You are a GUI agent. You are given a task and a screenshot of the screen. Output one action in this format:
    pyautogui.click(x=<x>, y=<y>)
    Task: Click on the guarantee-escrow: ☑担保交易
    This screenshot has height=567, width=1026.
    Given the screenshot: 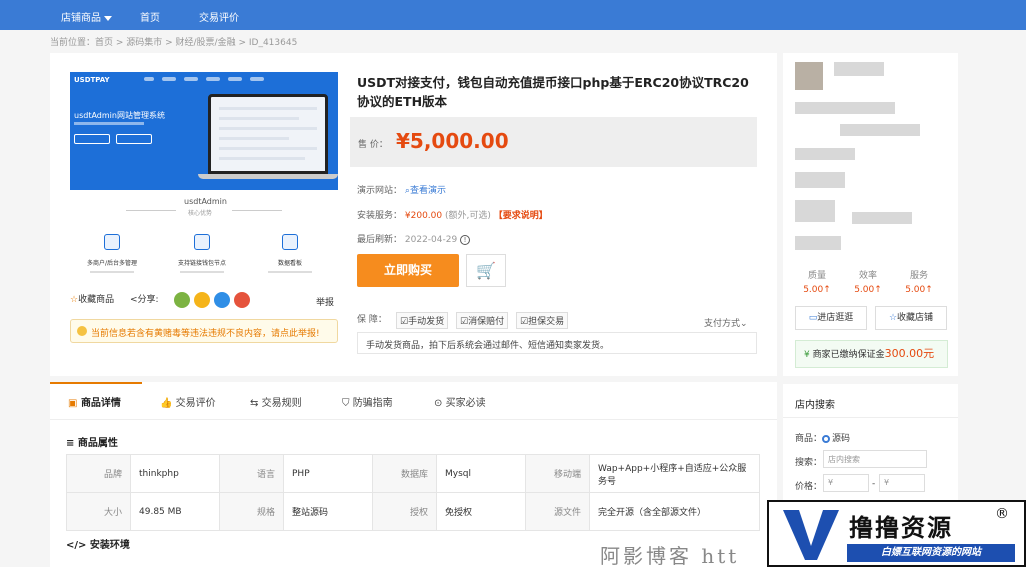 What is the action you would take?
    pyautogui.click(x=542, y=320)
    